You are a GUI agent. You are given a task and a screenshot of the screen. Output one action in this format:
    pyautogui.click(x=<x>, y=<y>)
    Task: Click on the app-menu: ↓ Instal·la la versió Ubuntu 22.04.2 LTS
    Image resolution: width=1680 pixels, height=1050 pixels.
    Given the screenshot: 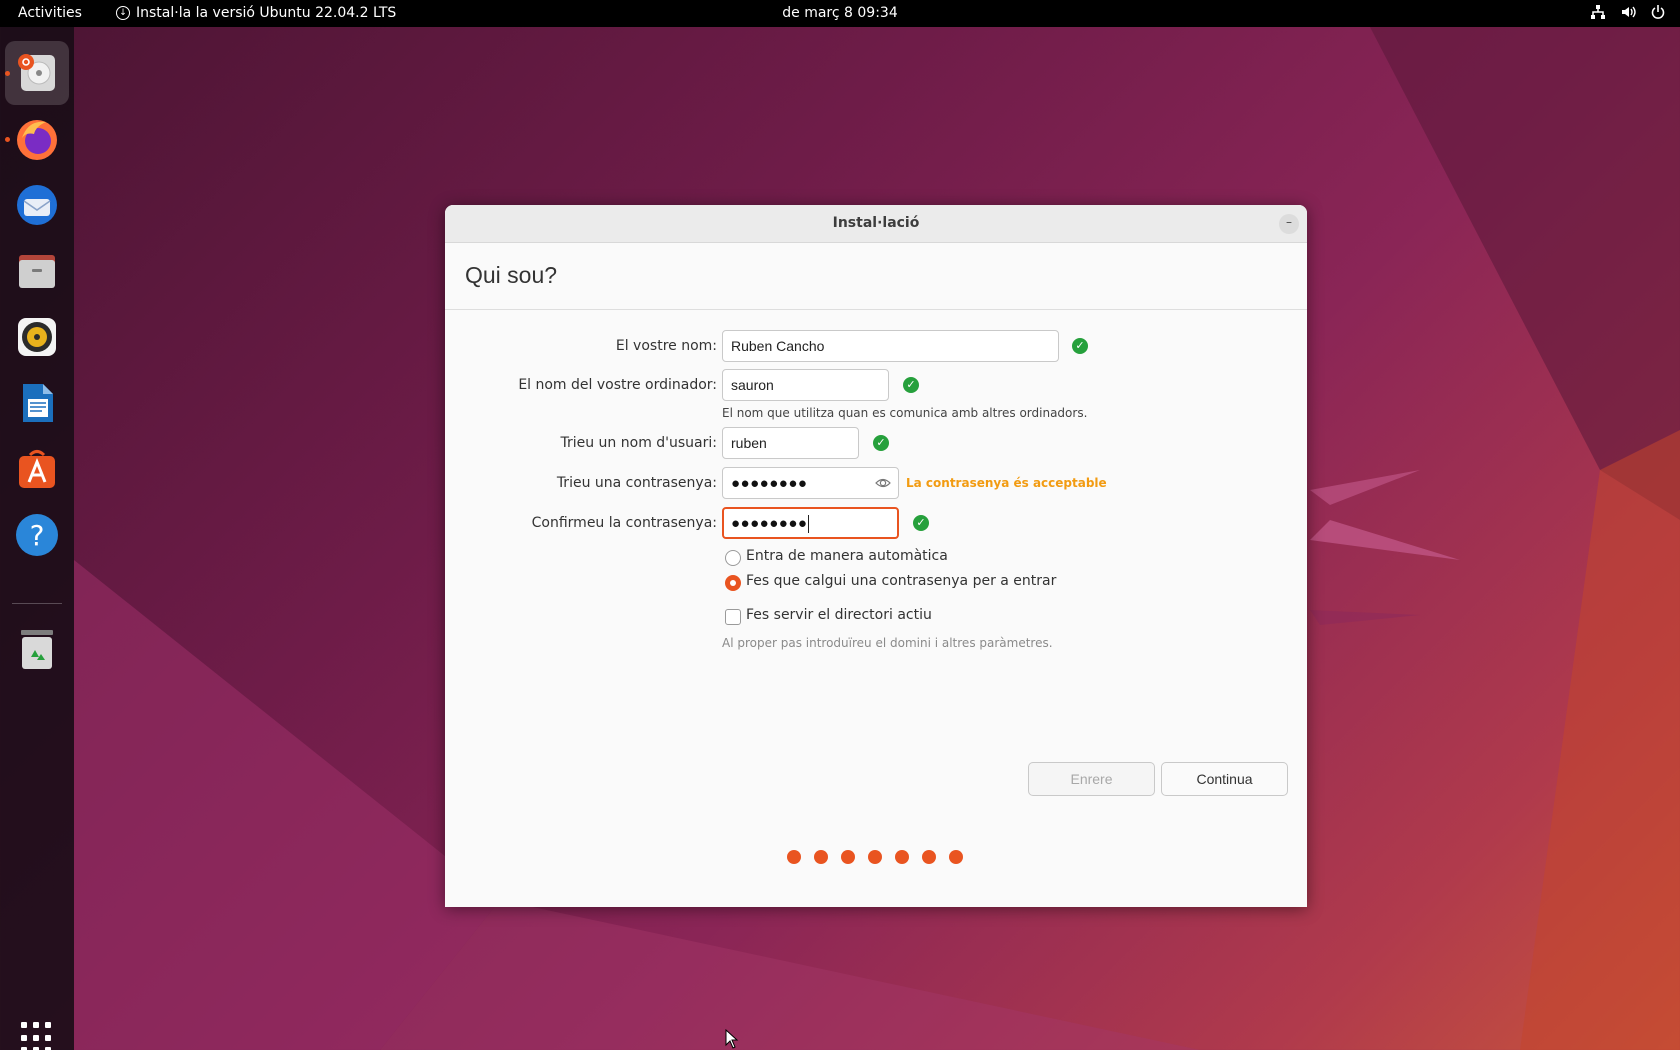 What is the action you would take?
    pyautogui.click(x=256, y=13)
    